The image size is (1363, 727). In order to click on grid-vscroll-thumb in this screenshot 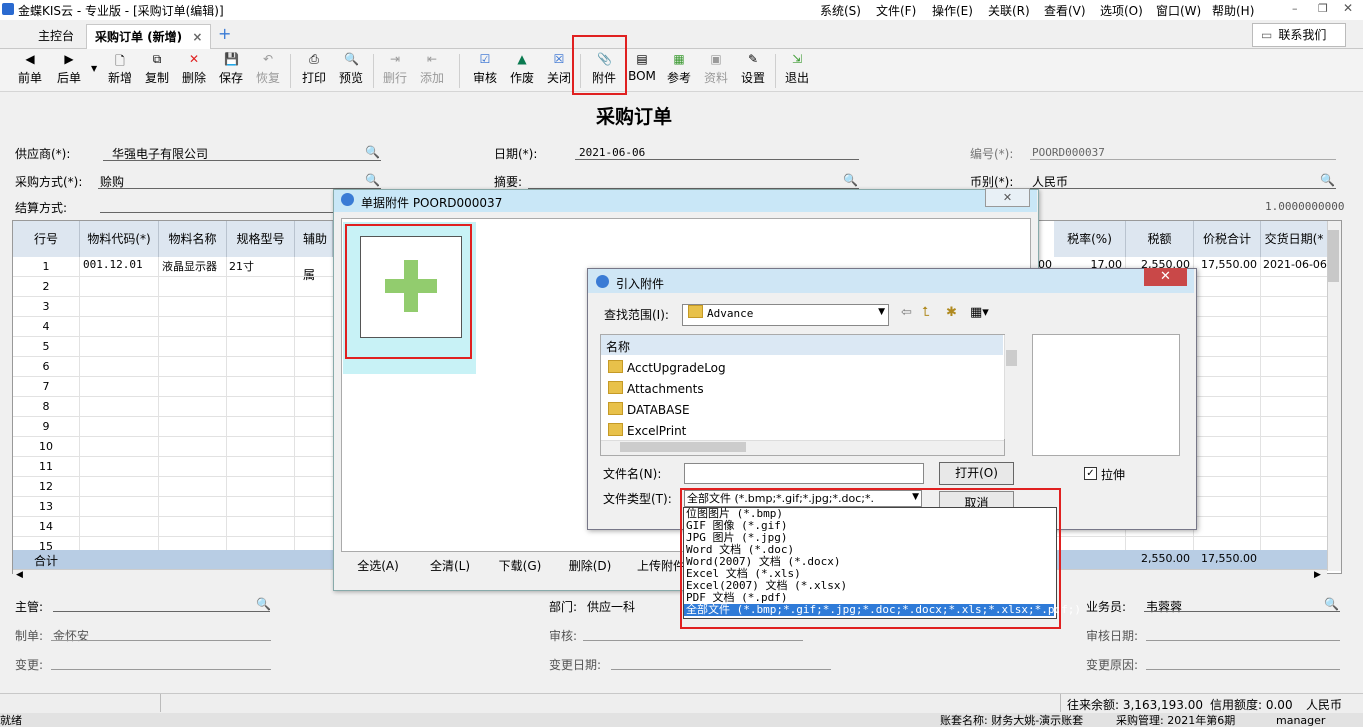, I will do `click(1333, 256)`.